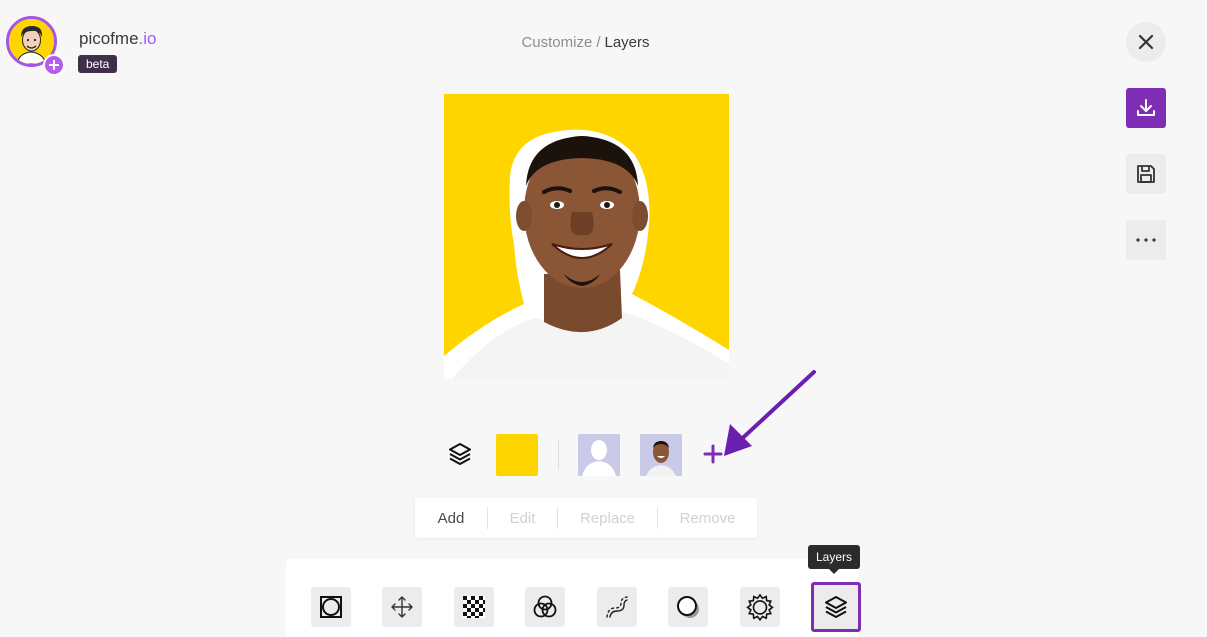  I want to click on more-options-button, so click(1146, 240).